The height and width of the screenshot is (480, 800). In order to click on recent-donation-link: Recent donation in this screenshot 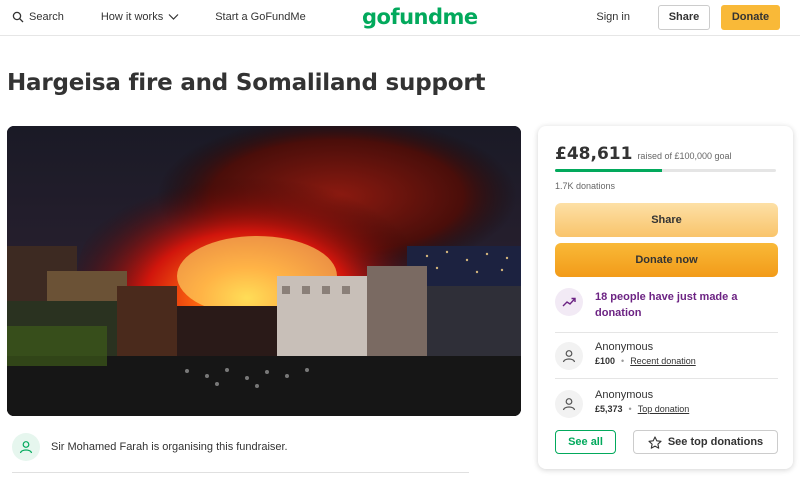, I will do `click(663, 361)`.